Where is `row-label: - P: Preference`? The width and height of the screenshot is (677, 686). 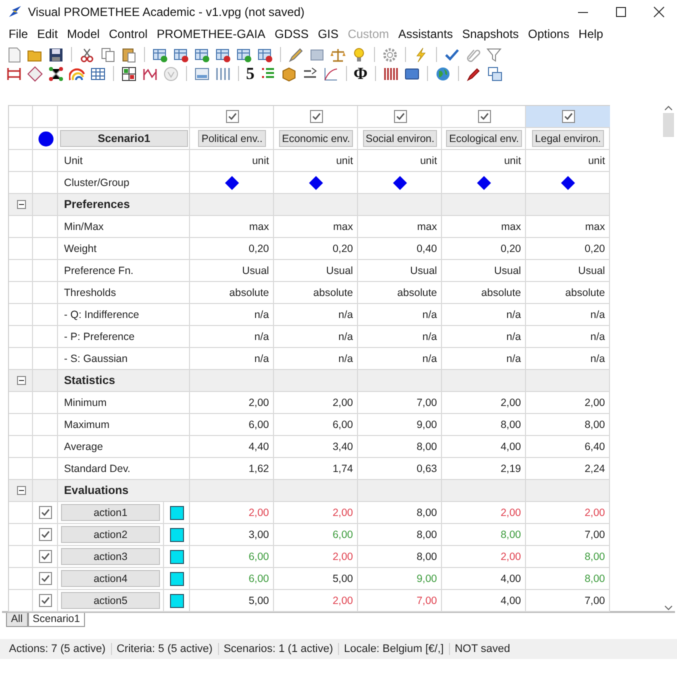 row-label: - P: Preference is located at coordinates (99, 336).